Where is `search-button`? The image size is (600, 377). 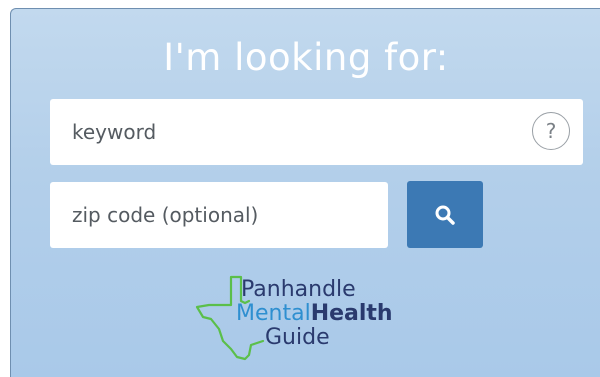
search-button is located at coordinates (445, 214).